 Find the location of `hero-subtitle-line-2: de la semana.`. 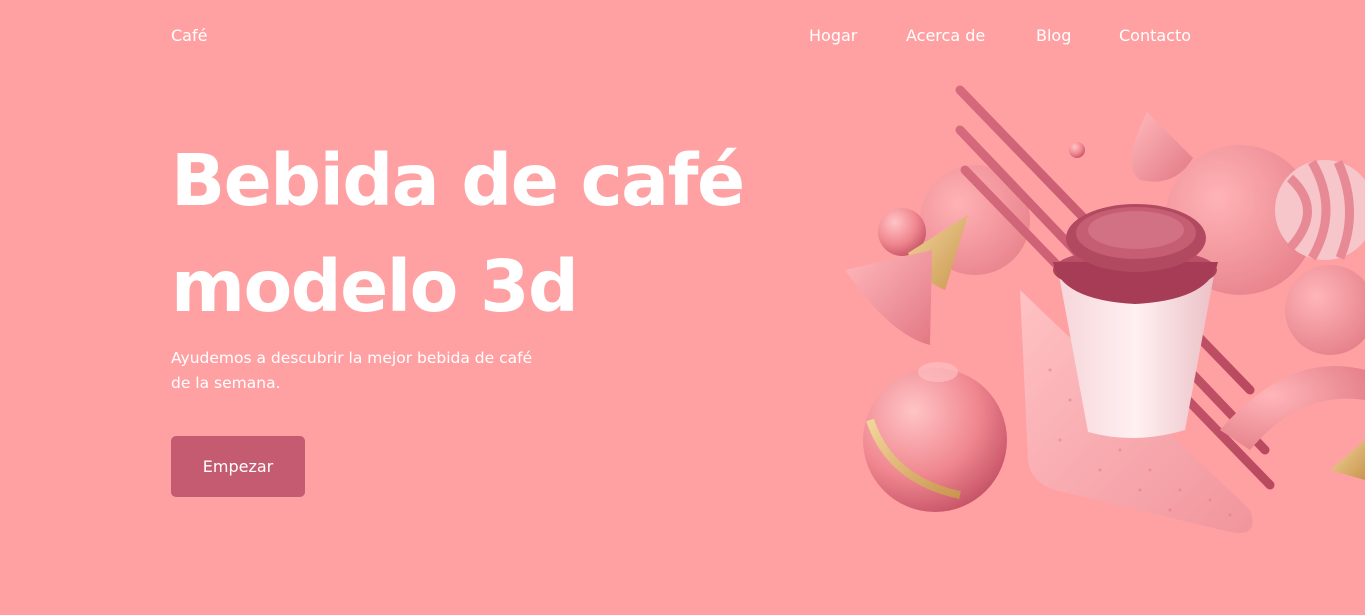

hero-subtitle-line-2: de la semana. is located at coordinates (226, 383).